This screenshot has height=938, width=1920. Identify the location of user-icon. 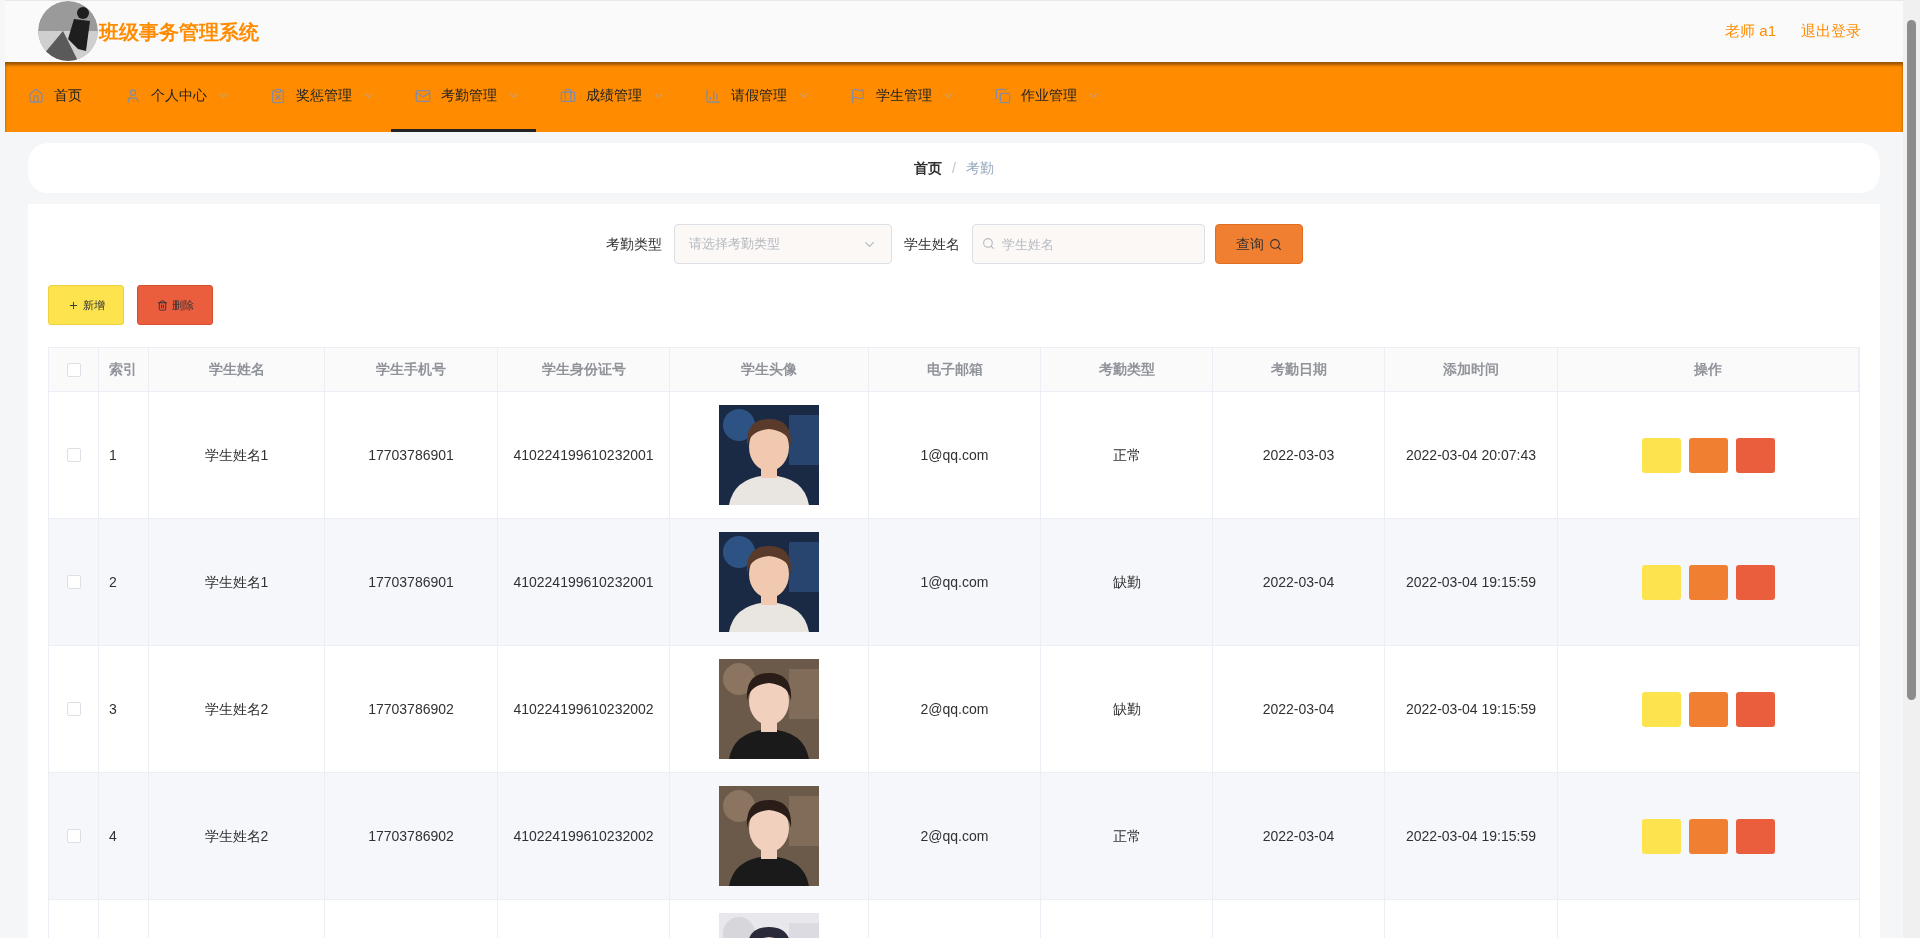
(133, 95).